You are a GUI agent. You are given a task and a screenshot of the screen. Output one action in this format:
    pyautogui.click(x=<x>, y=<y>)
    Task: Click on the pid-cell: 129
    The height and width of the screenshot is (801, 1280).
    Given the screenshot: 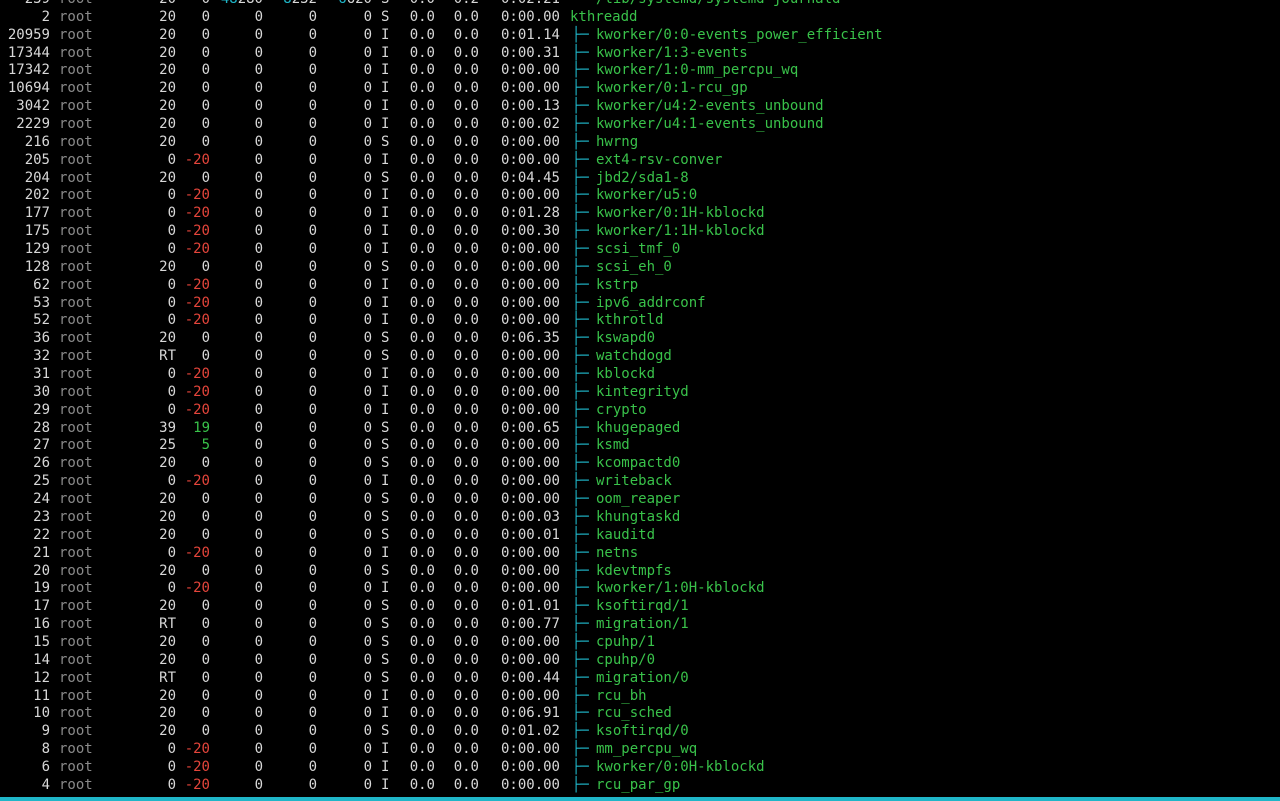 What is the action you would take?
    pyautogui.click(x=37, y=249)
    